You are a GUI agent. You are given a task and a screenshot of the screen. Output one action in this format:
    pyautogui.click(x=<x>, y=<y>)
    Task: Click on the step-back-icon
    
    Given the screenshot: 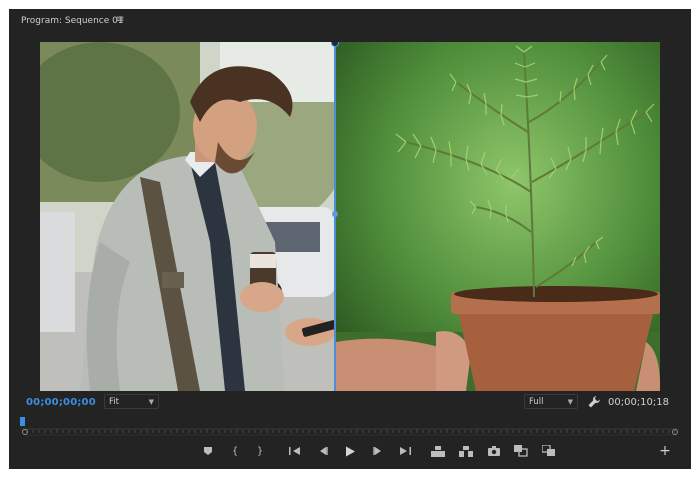 What is the action you would take?
    pyautogui.click(x=323, y=451)
    